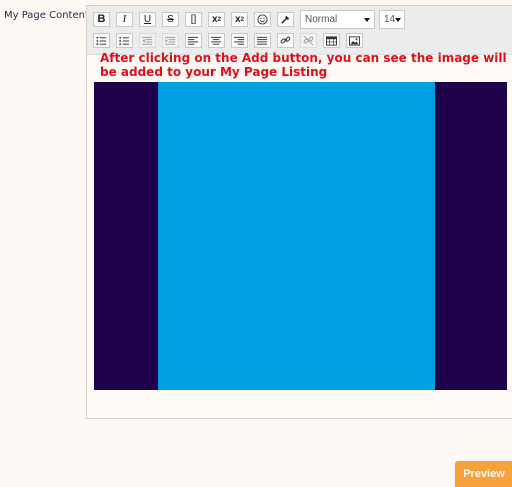 The image size is (512, 487). Describe the element at coordinates (170, 19) in the screenshot. I see `strikethrough-button: S` at that location.